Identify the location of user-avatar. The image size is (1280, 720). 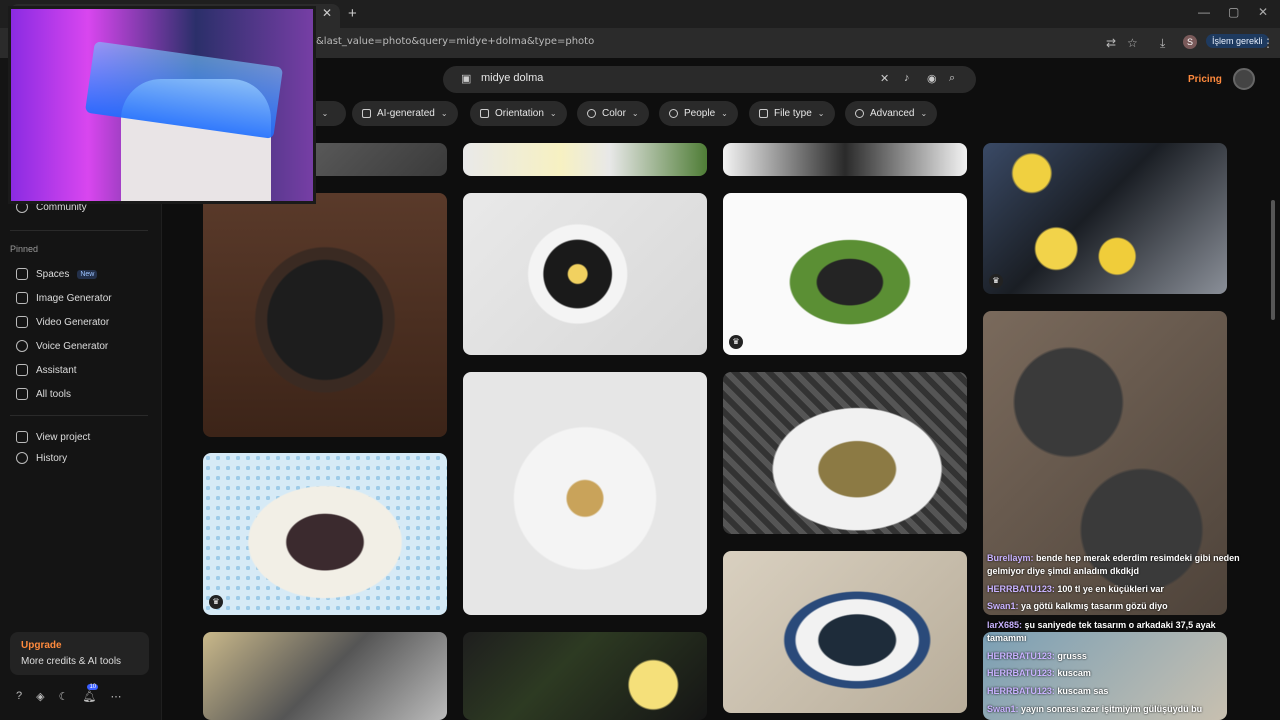
(1244, 79).